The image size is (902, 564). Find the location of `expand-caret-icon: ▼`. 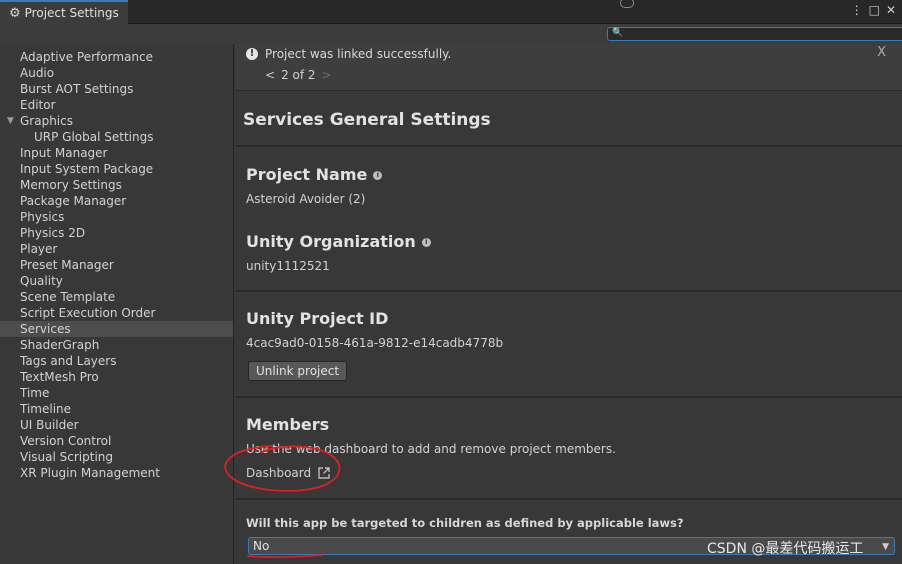

expand-caret-icon: ▼ is located at coordinates (10, 121).